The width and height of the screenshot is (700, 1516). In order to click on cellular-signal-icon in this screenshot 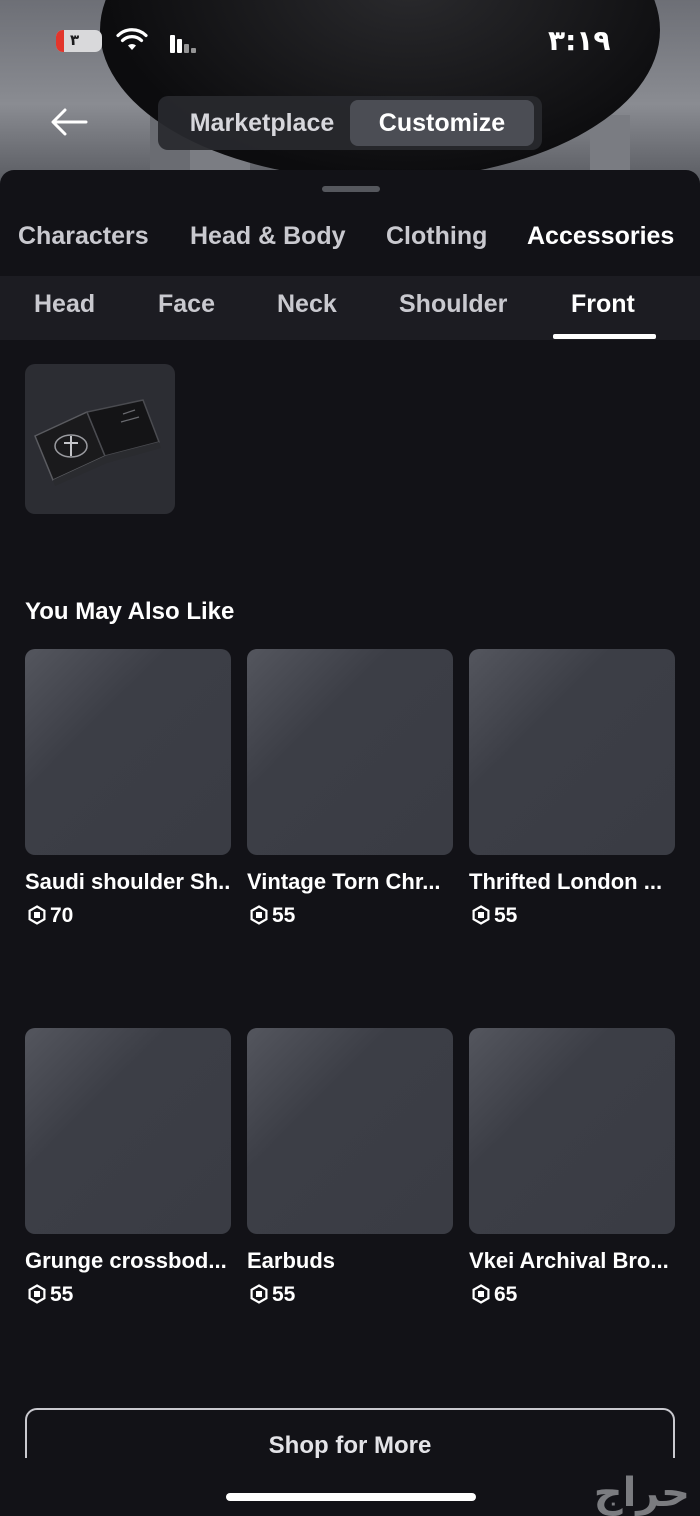, I will do `click(184, 44)`.